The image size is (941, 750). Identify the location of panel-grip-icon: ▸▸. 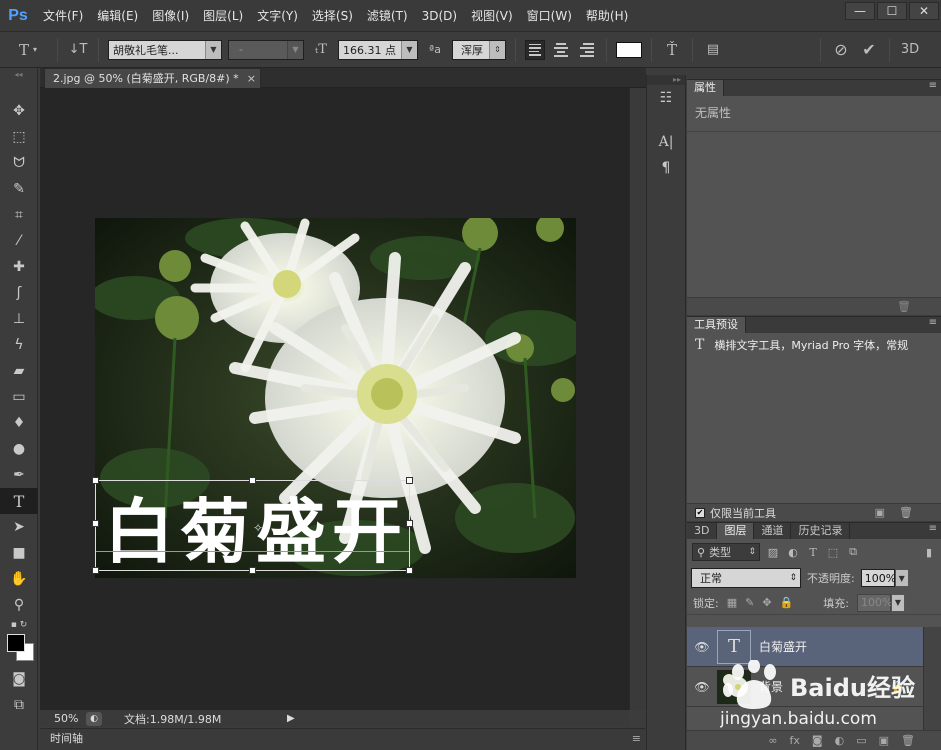
(666, 80).